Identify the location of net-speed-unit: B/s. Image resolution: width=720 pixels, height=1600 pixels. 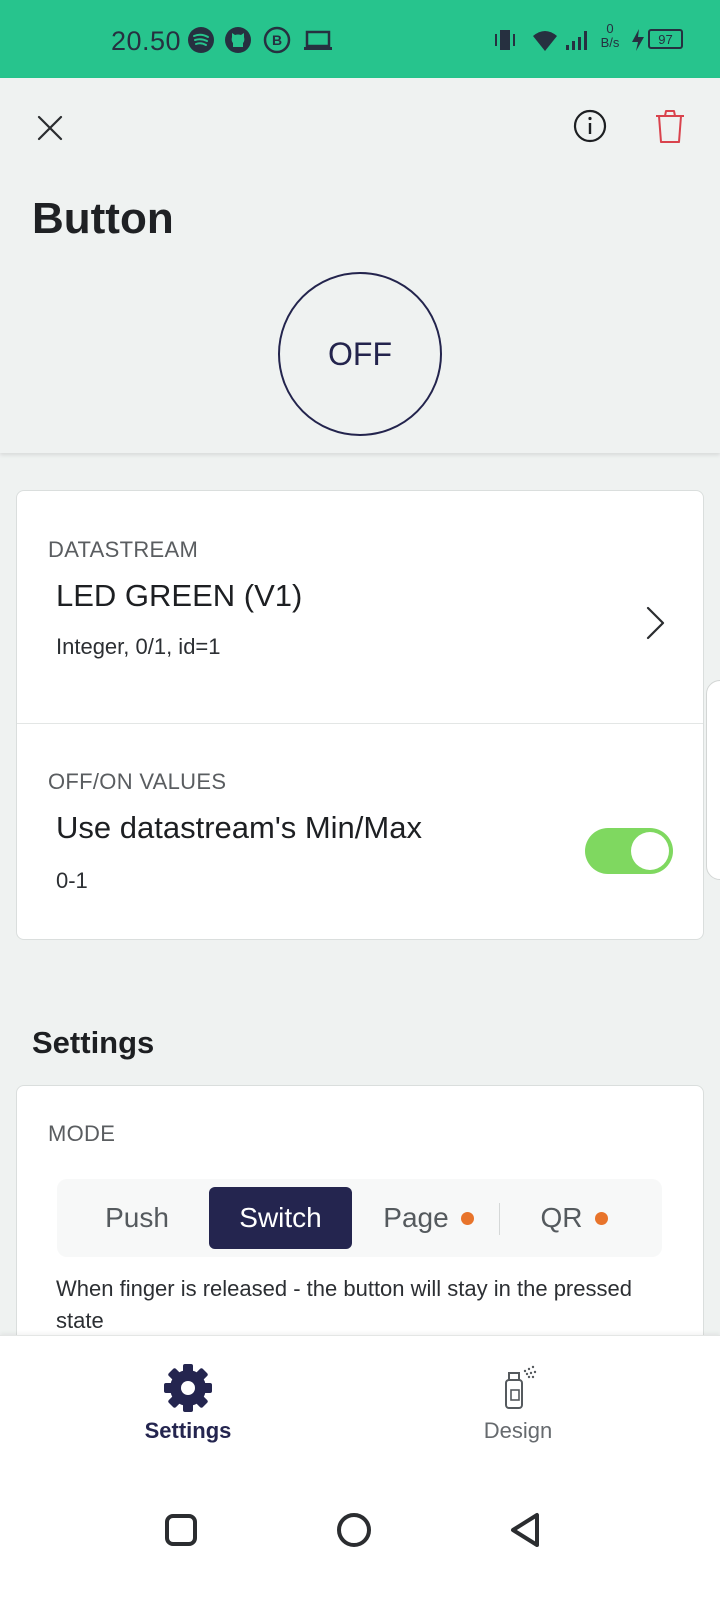
(610, 42).